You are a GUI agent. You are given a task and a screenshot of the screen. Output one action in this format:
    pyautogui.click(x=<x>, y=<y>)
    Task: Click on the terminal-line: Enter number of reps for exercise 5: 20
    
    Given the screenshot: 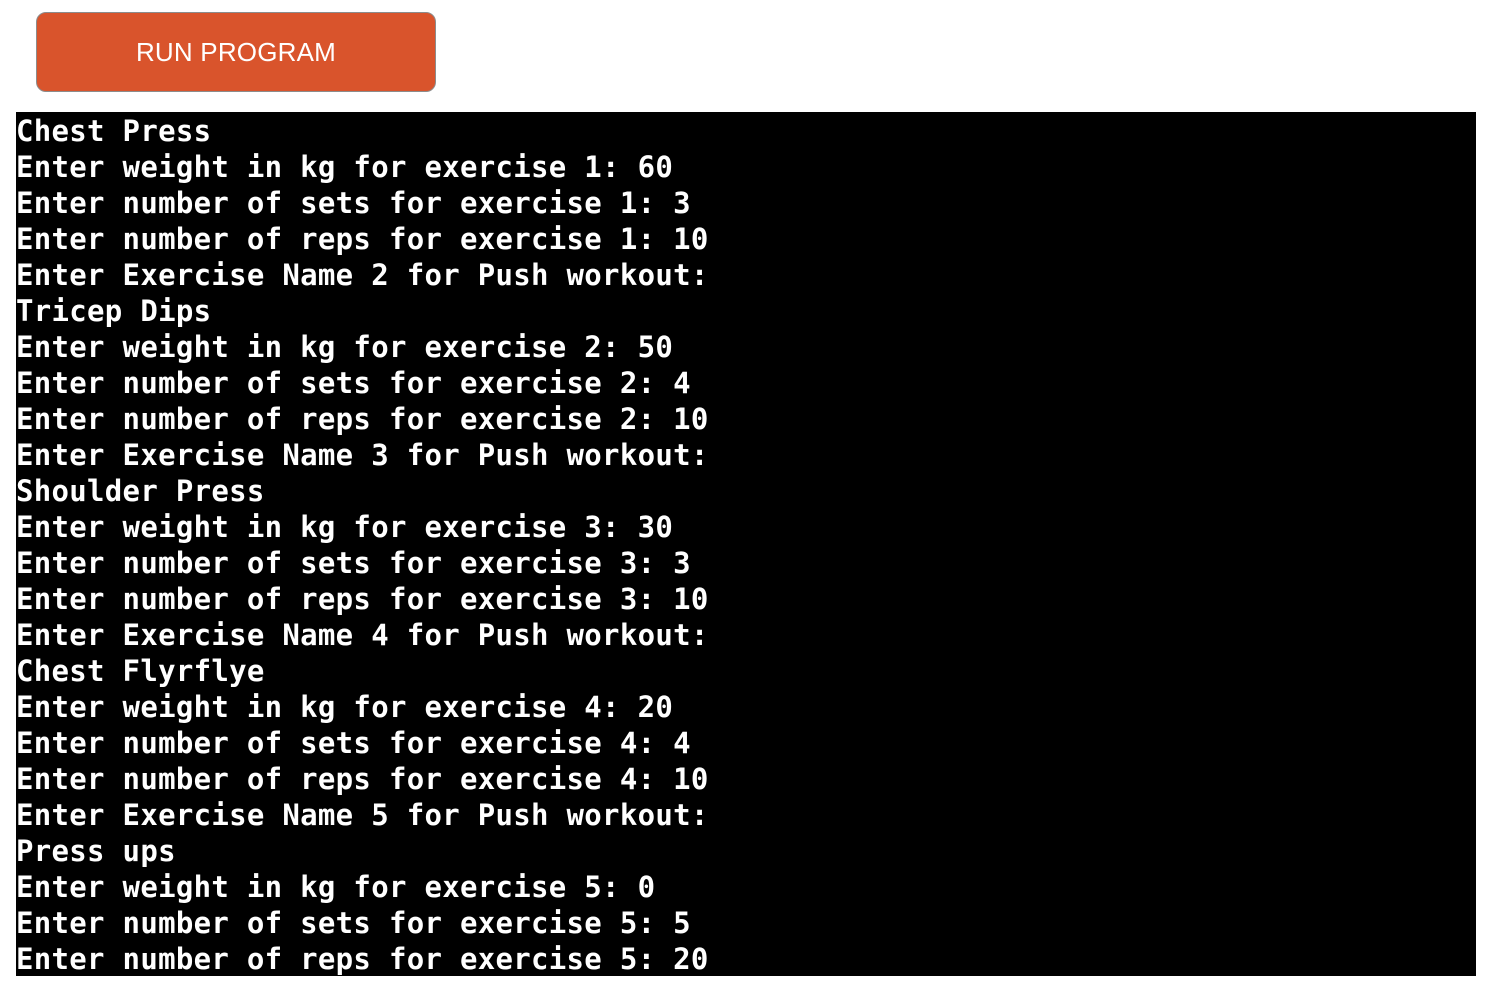 What is the action you would take?
    pyautogui.click(x=362, y=959)
    